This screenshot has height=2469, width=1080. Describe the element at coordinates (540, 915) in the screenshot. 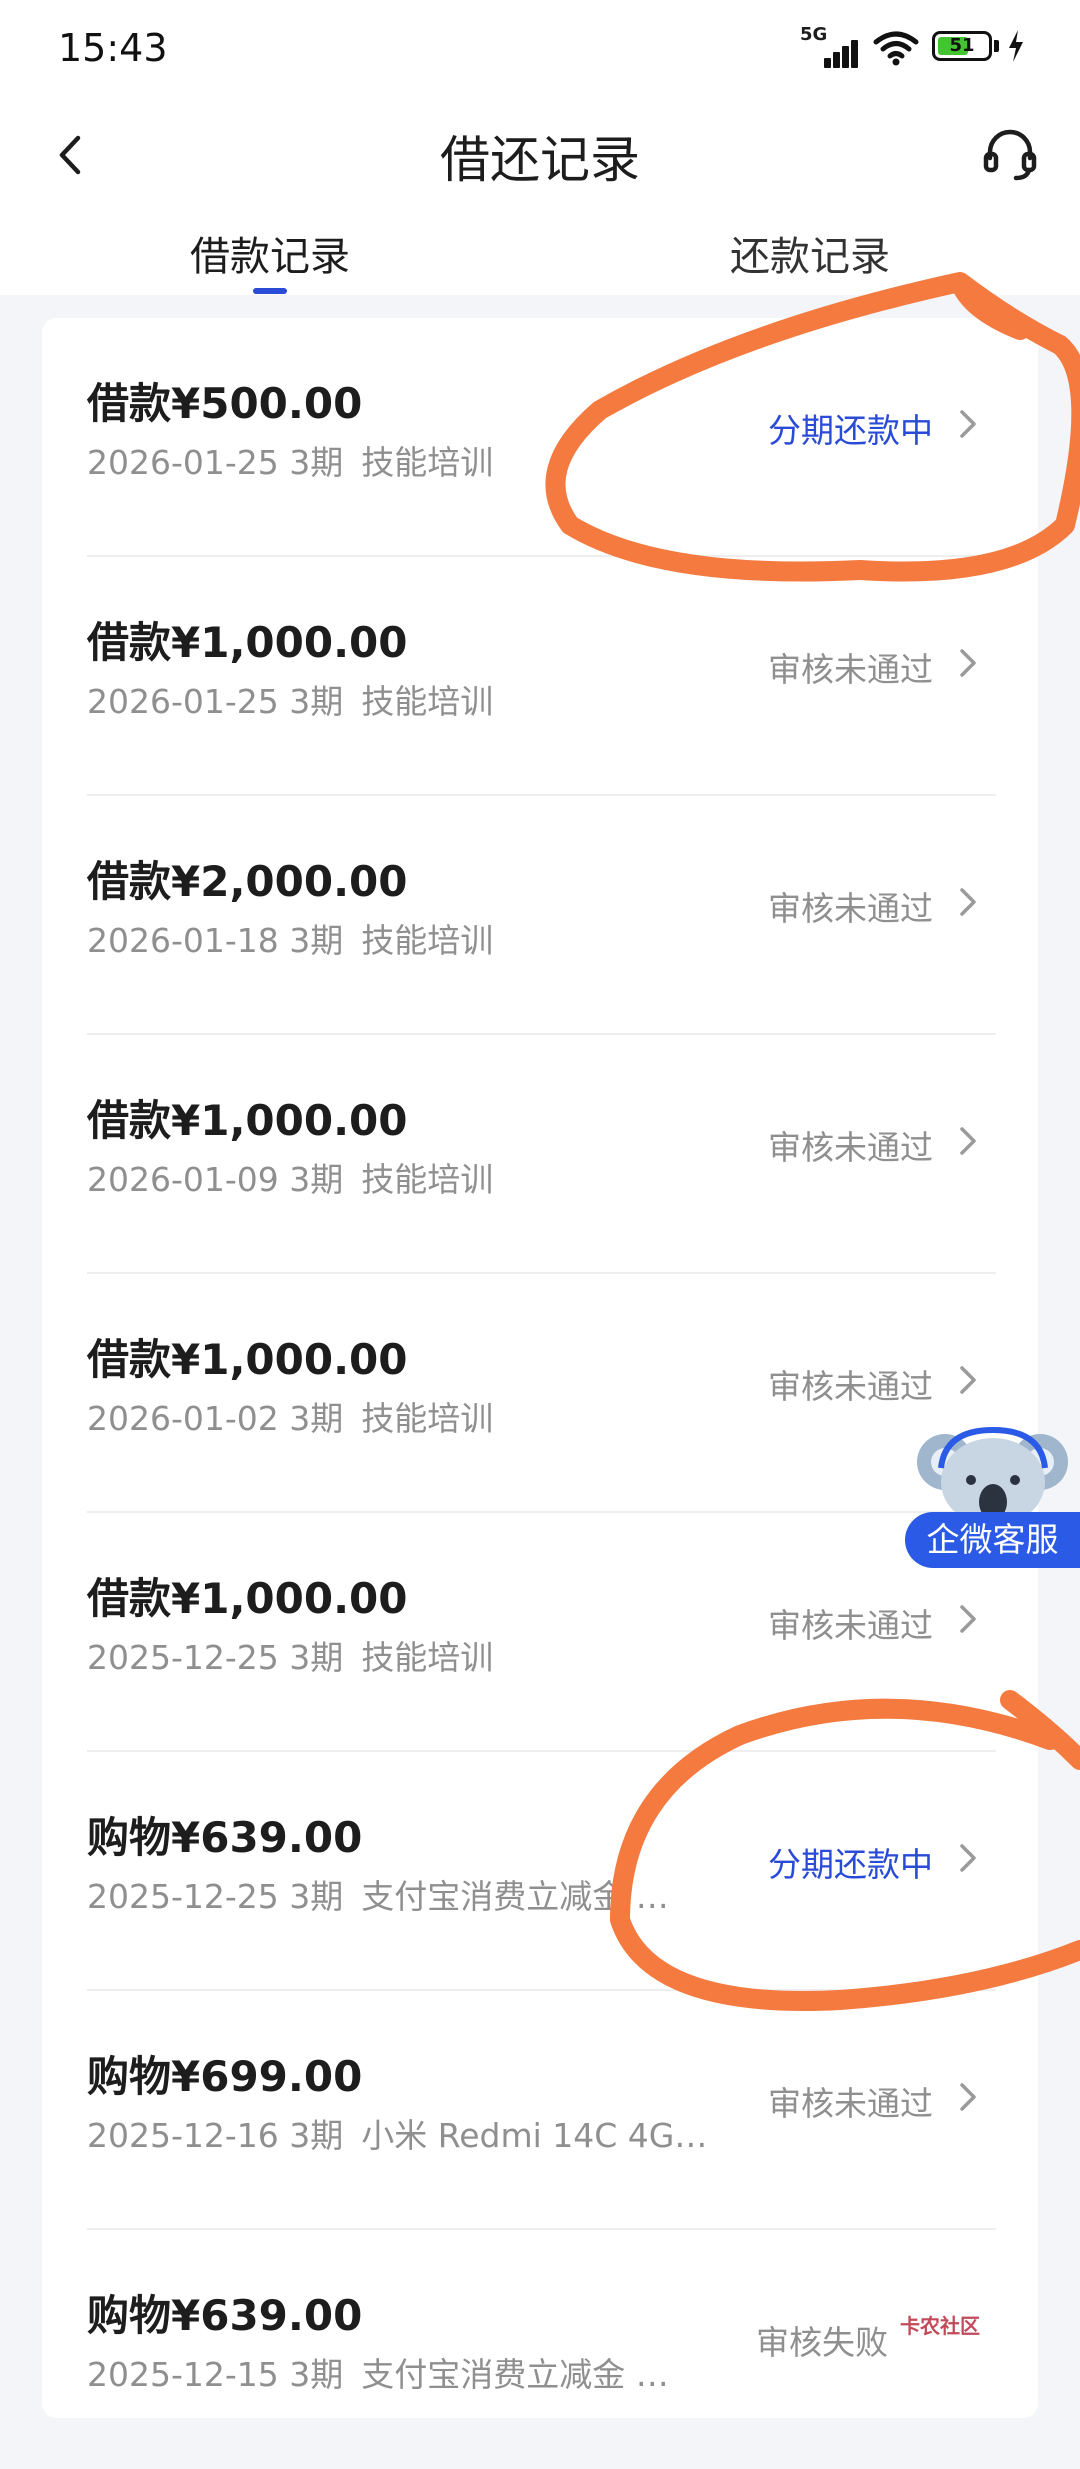

I see `list-item: 借款¥2,000.00 2026-01-18 3期 技能培训 审核未通过` at that location.